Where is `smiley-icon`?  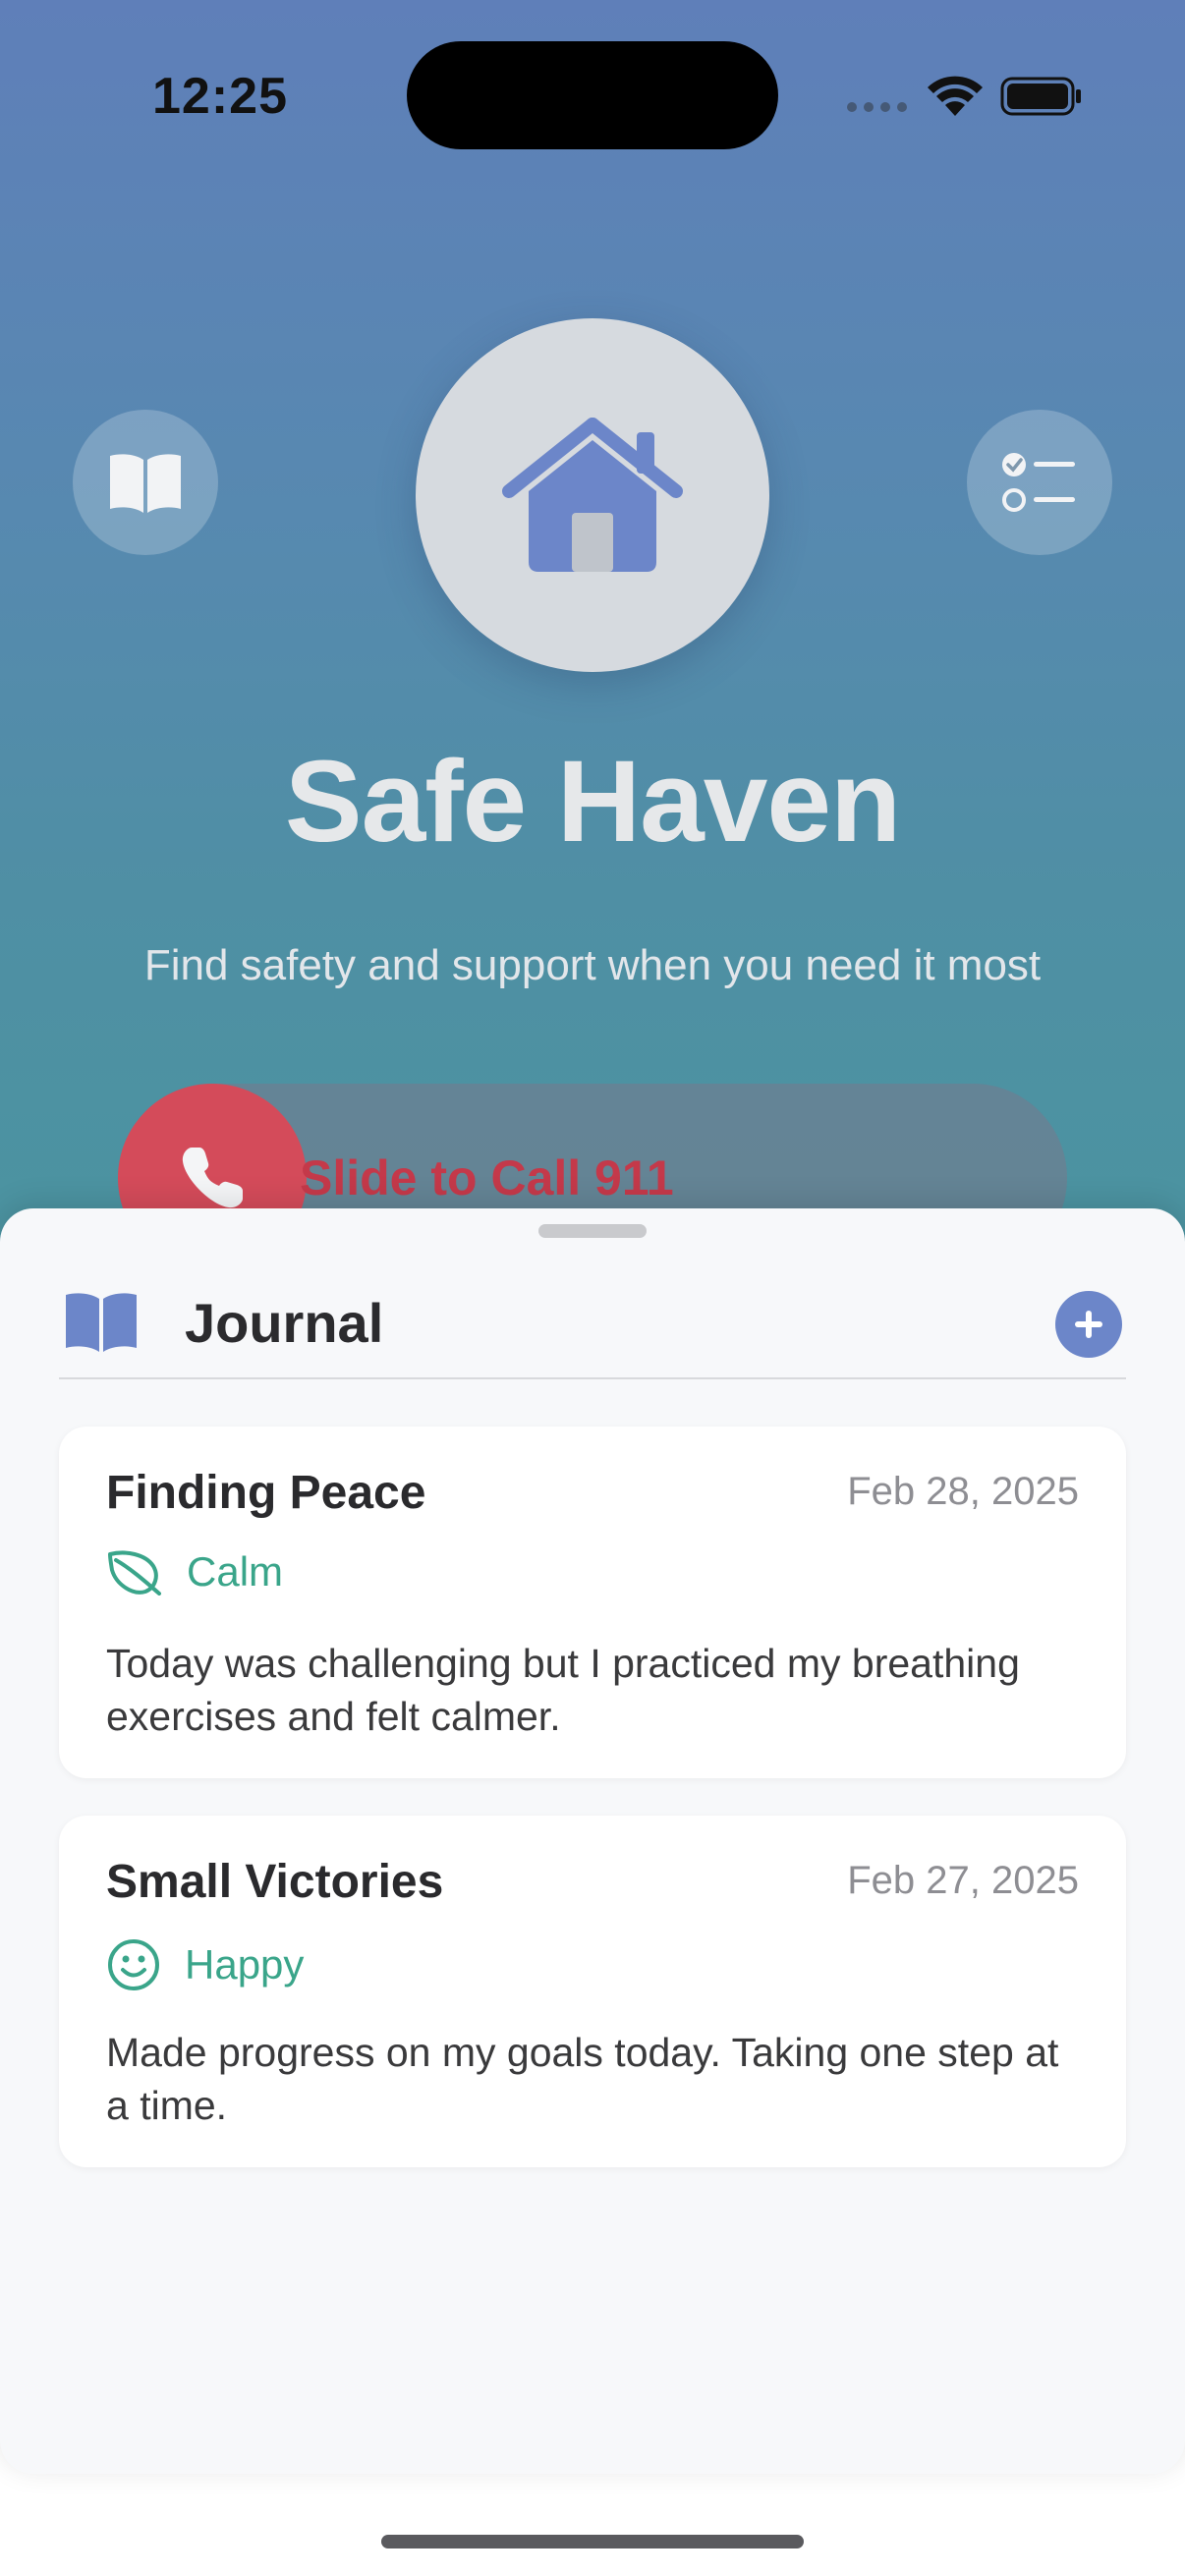
smiley-icon is located at coordinates (134, 1964).